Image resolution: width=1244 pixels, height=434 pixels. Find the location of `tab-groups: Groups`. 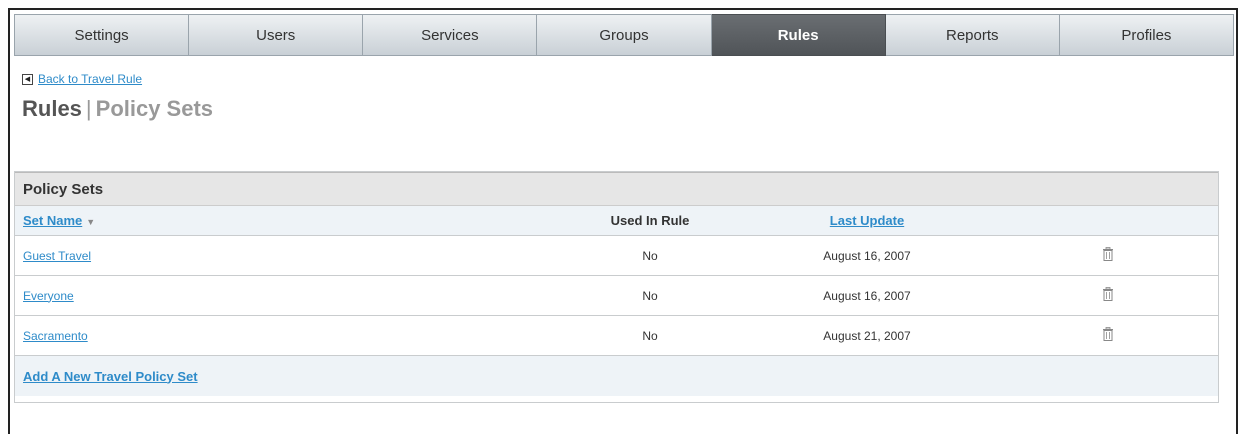

tab-groups: Groups is located at coordinates (624, 35).